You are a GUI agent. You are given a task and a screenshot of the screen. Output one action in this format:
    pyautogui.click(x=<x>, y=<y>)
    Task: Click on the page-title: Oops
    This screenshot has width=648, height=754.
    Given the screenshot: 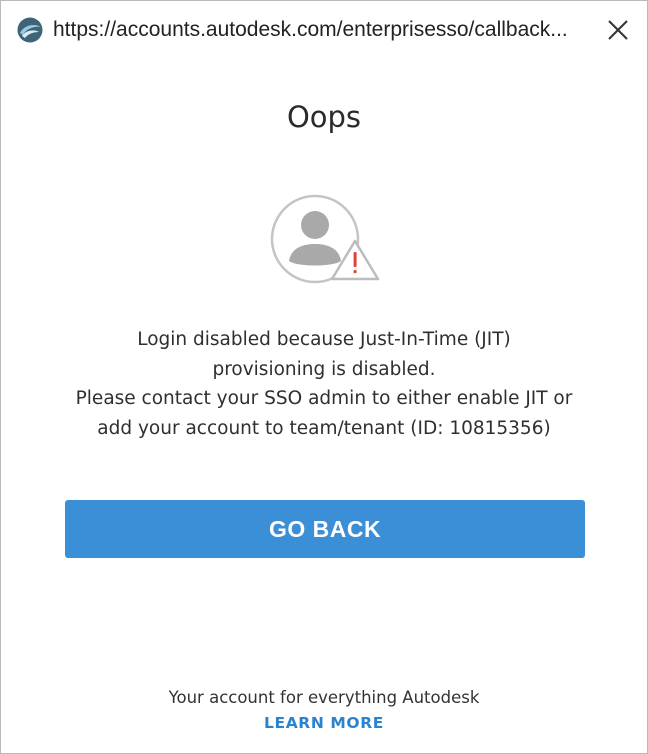 What is the action you would take?
    pyautogui.click(x=324, y=117)
    